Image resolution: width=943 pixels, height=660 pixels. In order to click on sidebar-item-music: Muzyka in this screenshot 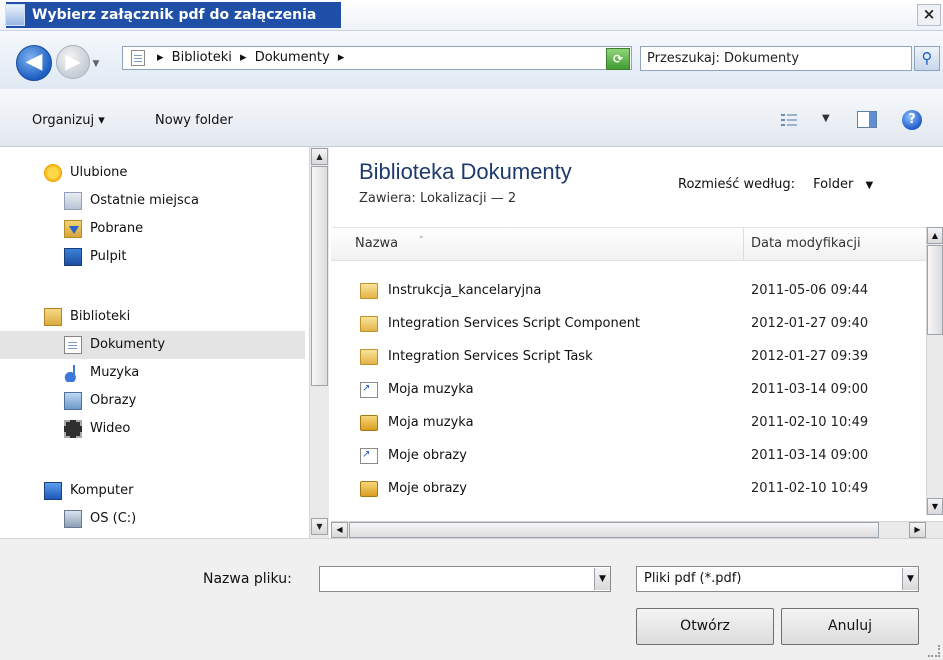, I will do `click(152, 373)`.